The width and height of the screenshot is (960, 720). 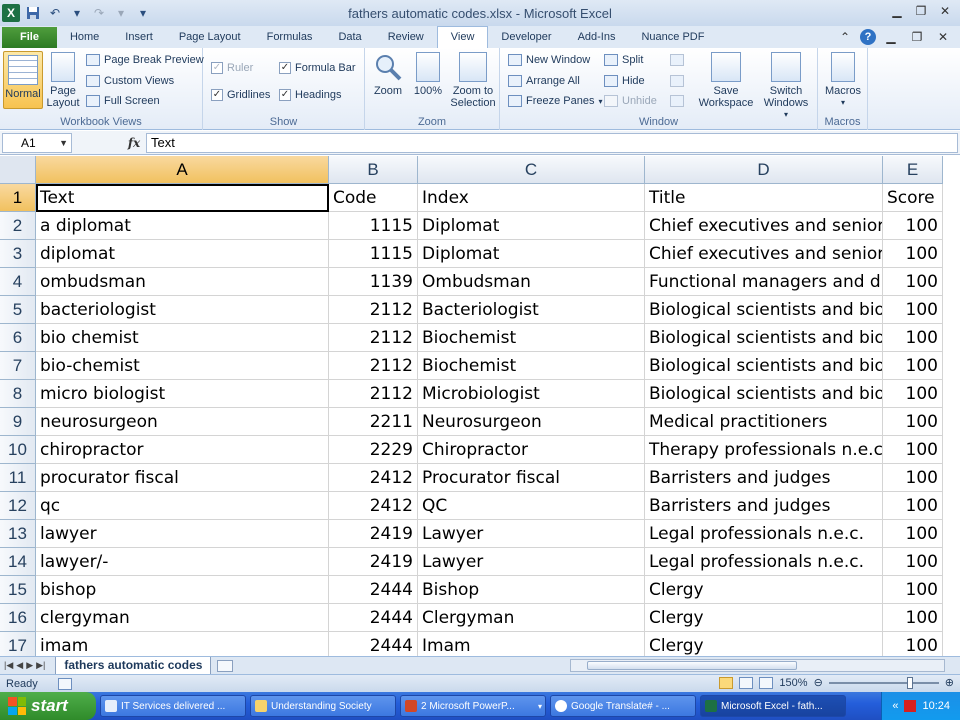 What do you see at coordinates (531, 226) in the screenshot?
I see `cell-c2: Diplomat` at bounding box center [531, 226].